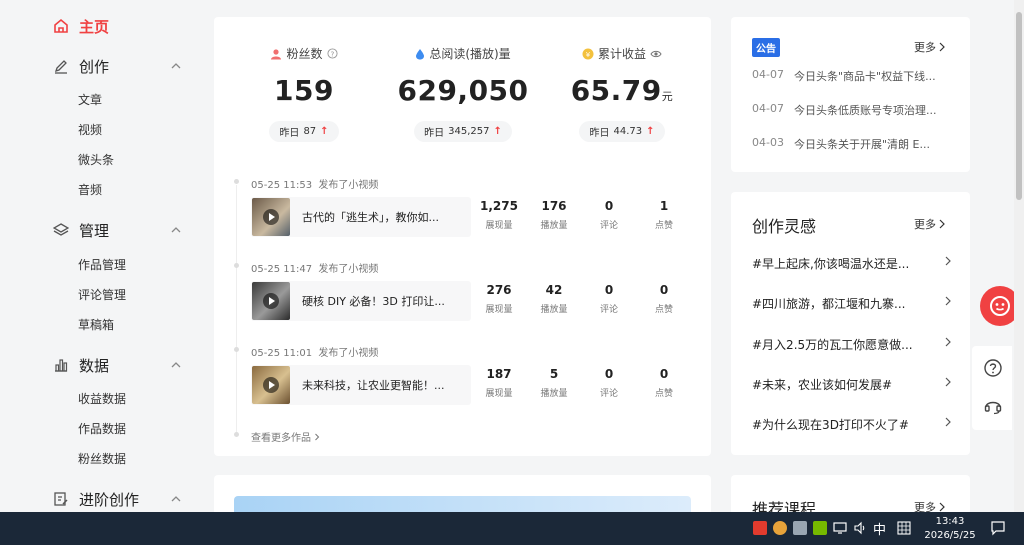 Image resolution: width=1024 pixels, height=545 pixels. What do you see at coordinates (608, 394) in the screenshot?
I see `metric-label: 评论` at bounding box center [608, 394].